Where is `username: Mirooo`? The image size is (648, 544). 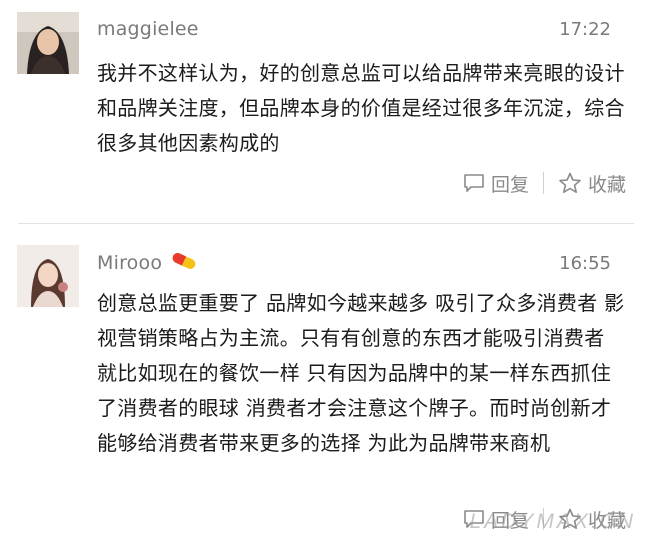 username: Mirooo is located at coordinates (129, 263).